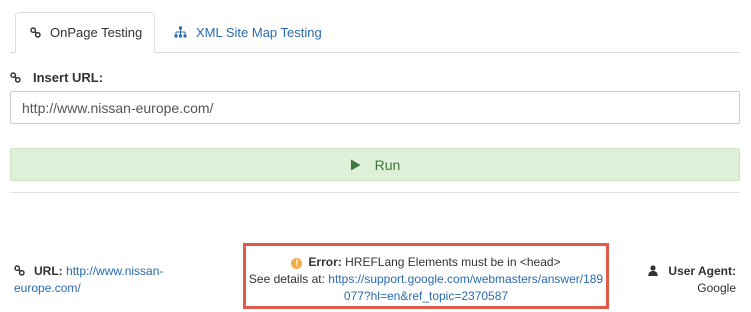 The width and height of the screenshot is (751, 312). What do you see at coordinates (671, 280) in the screenshot?
I see `user-agent: User Agent: Google` at bounding box center [671, 280].